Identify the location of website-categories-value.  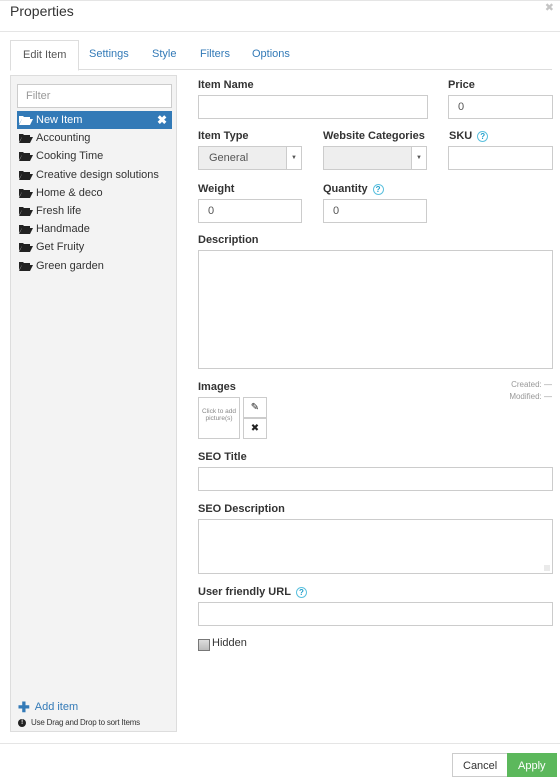
(367, 158).